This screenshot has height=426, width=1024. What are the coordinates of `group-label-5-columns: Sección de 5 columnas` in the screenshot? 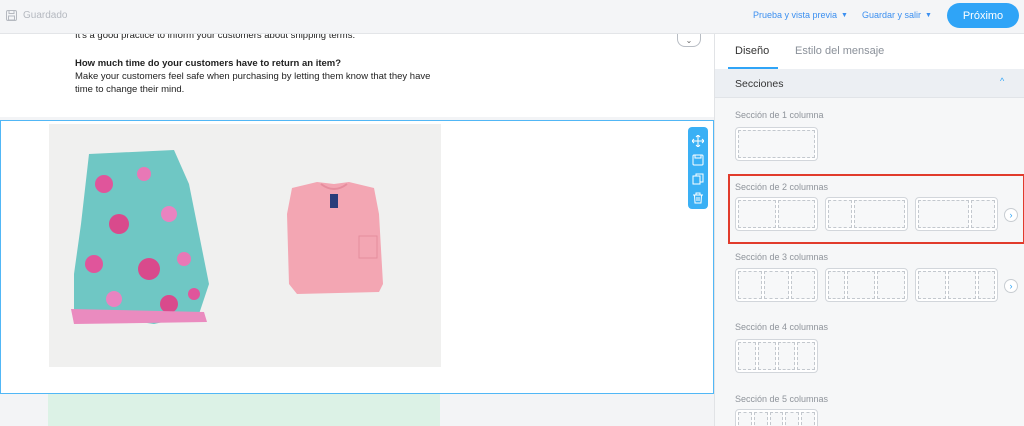 It's located at (782, 399).